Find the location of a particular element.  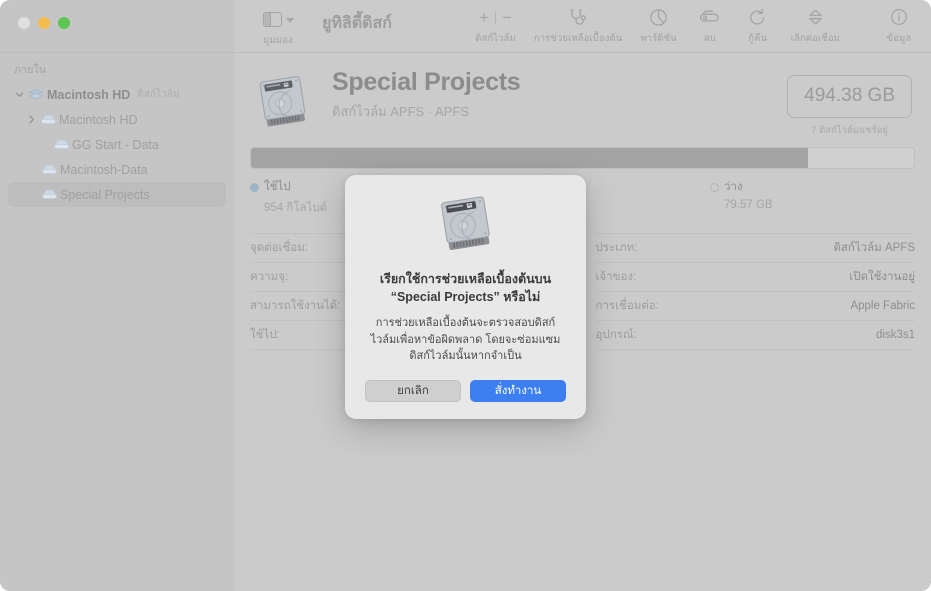

zoom-button is located at coordinates (64, 23).